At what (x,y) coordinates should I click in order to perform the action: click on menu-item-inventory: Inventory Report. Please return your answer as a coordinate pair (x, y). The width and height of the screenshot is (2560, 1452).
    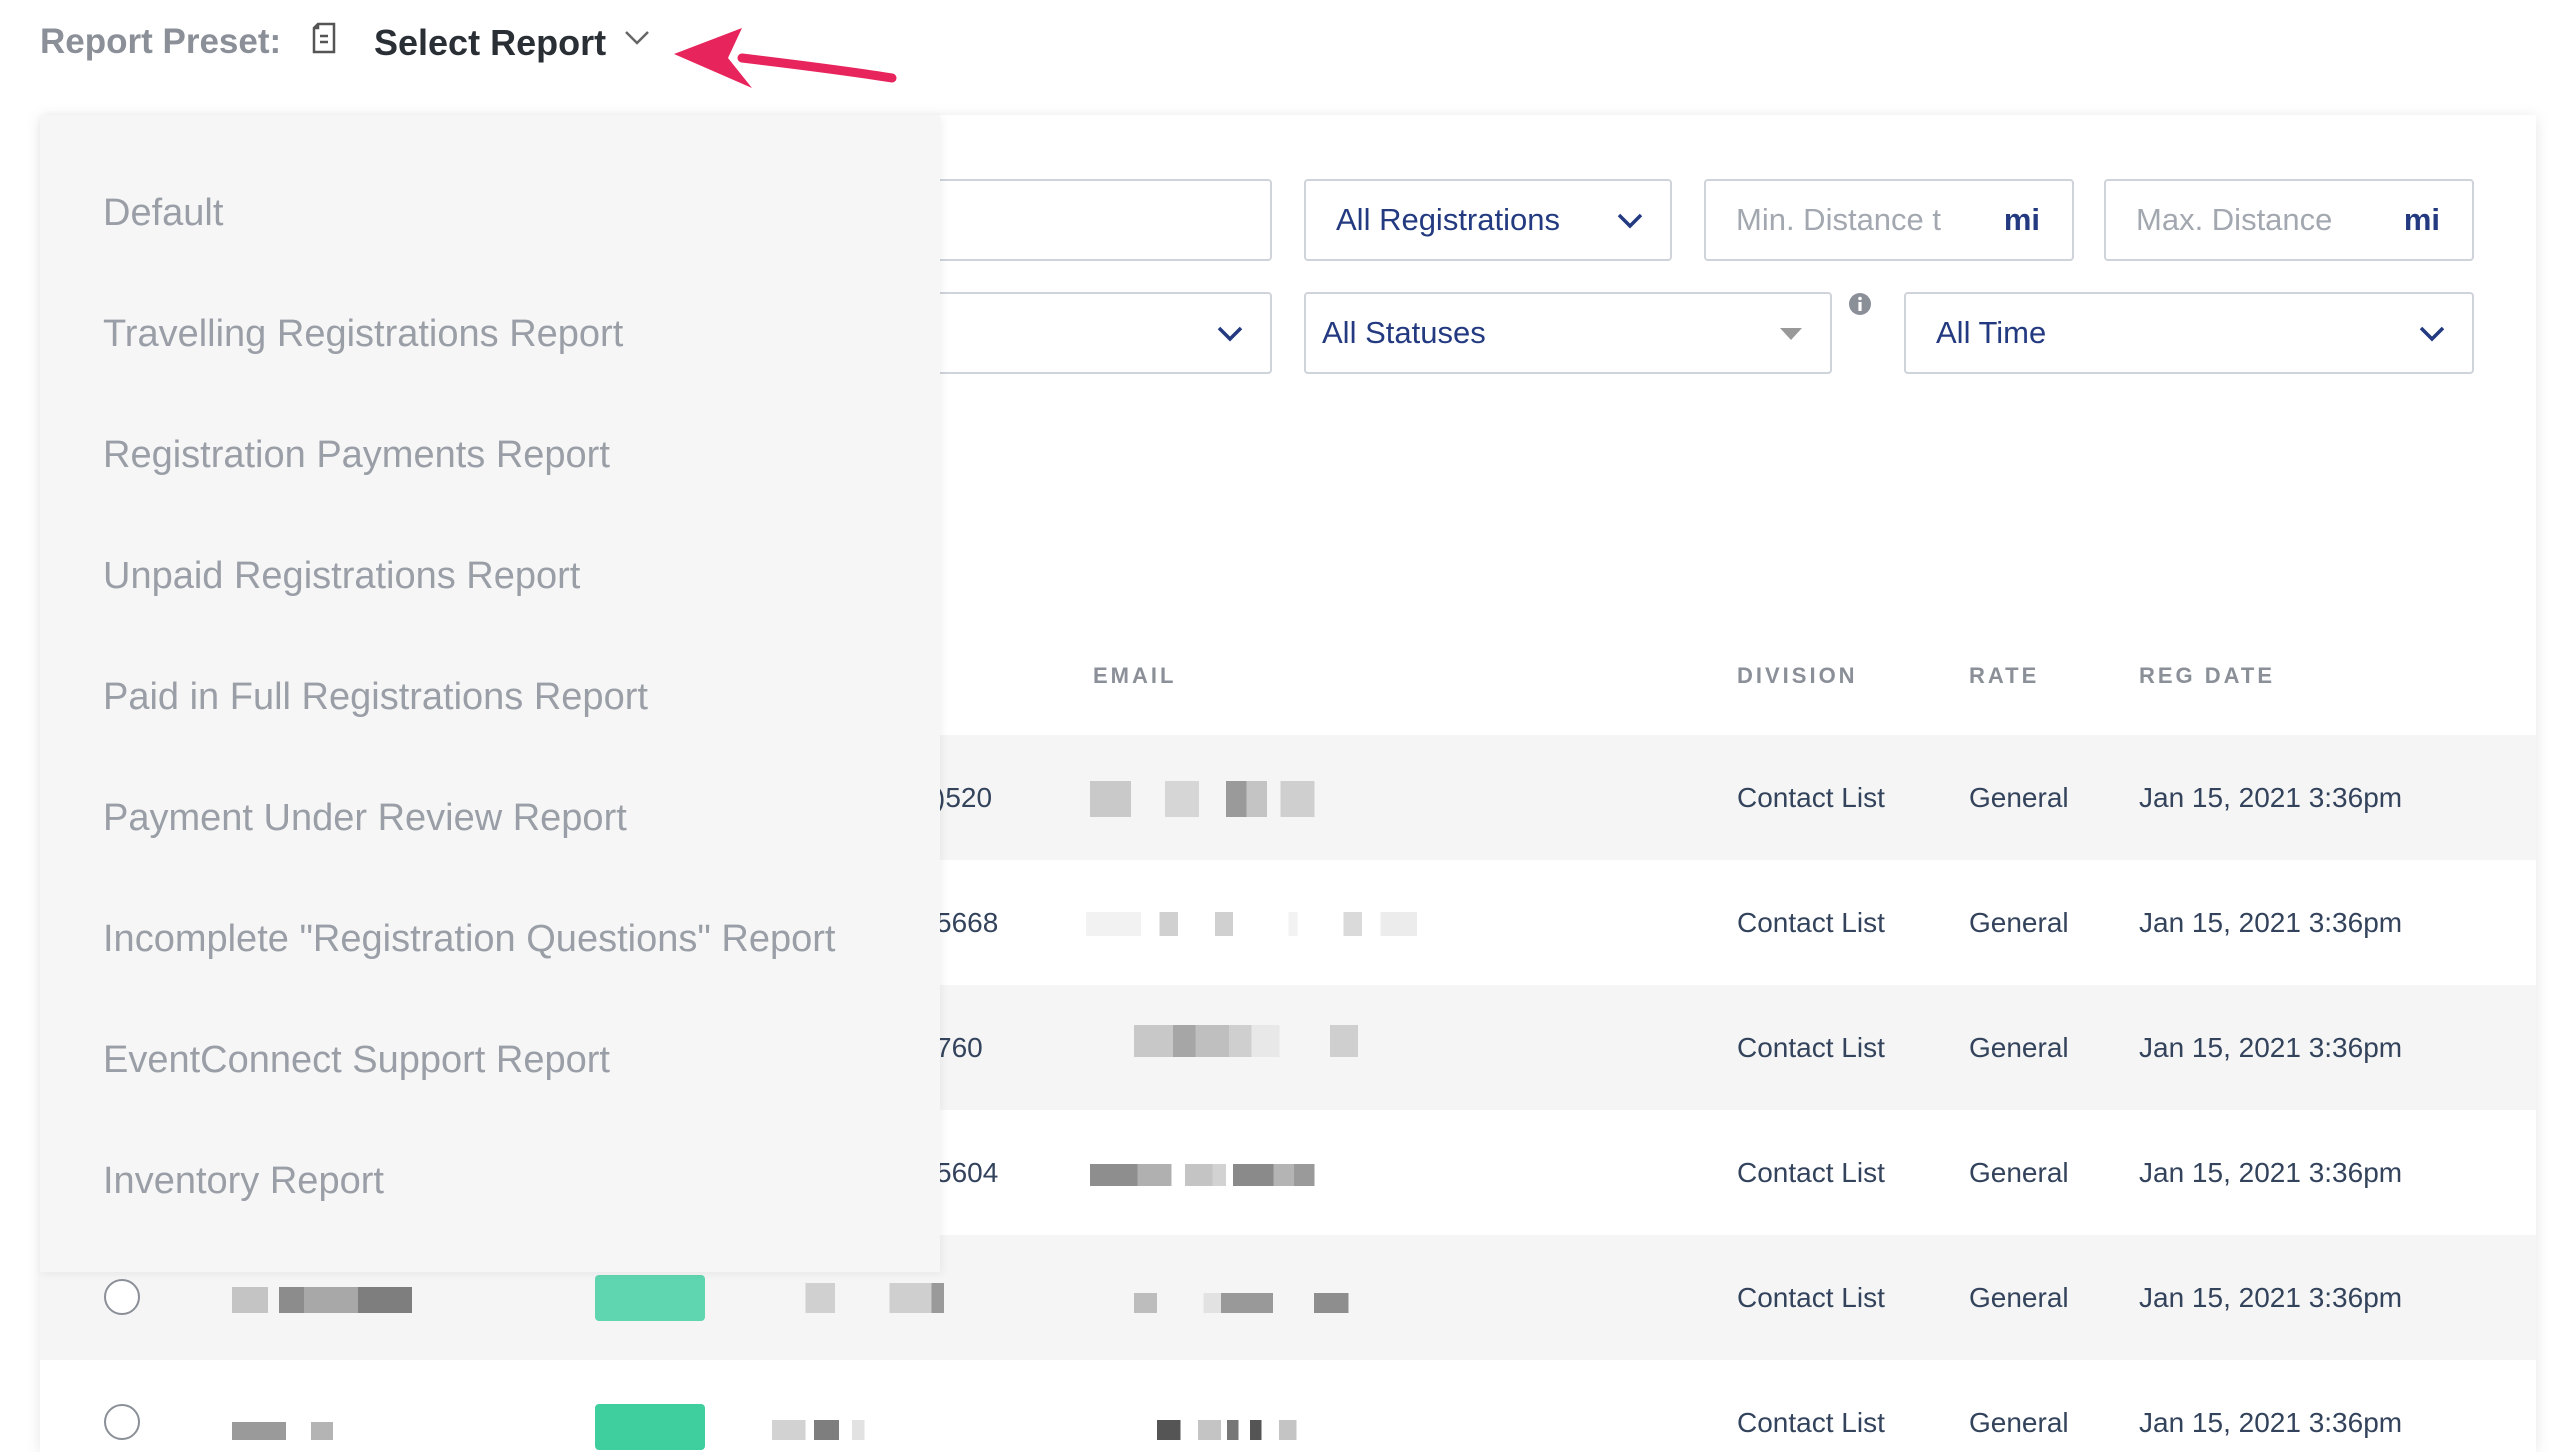
    Looking at the image, I should click on (243, 1181).